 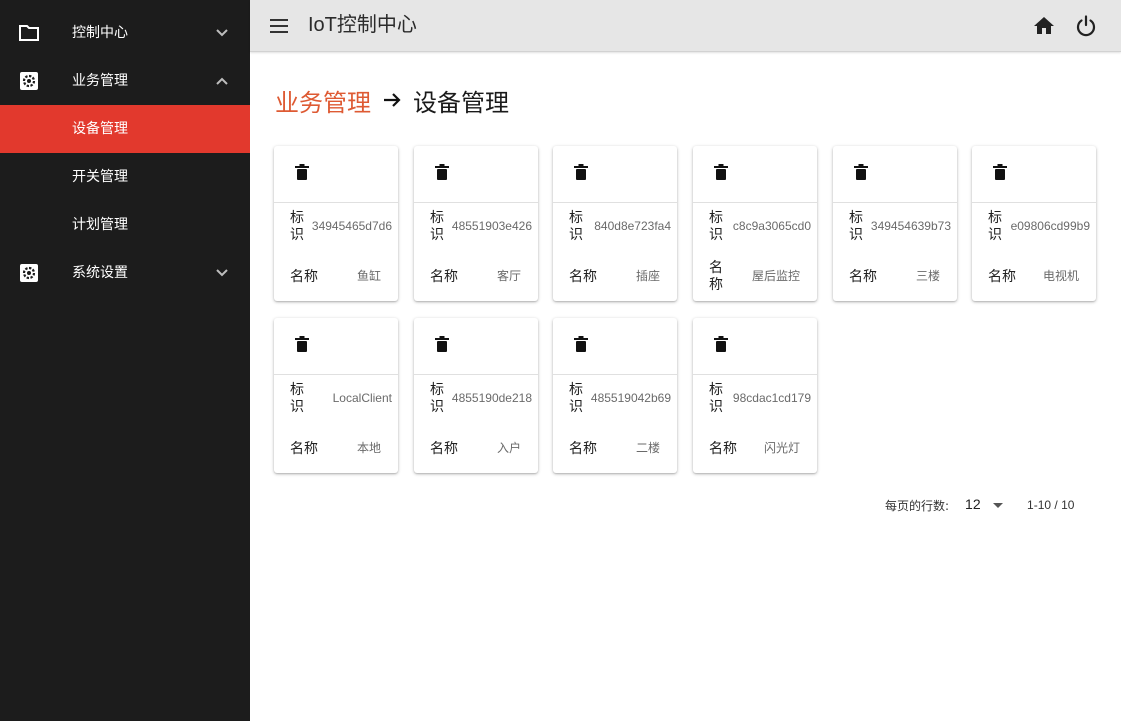 What do you see at coordinates (279, 26) in the screenshot?
I see `menu-icon` at bounding box center [279, 26].